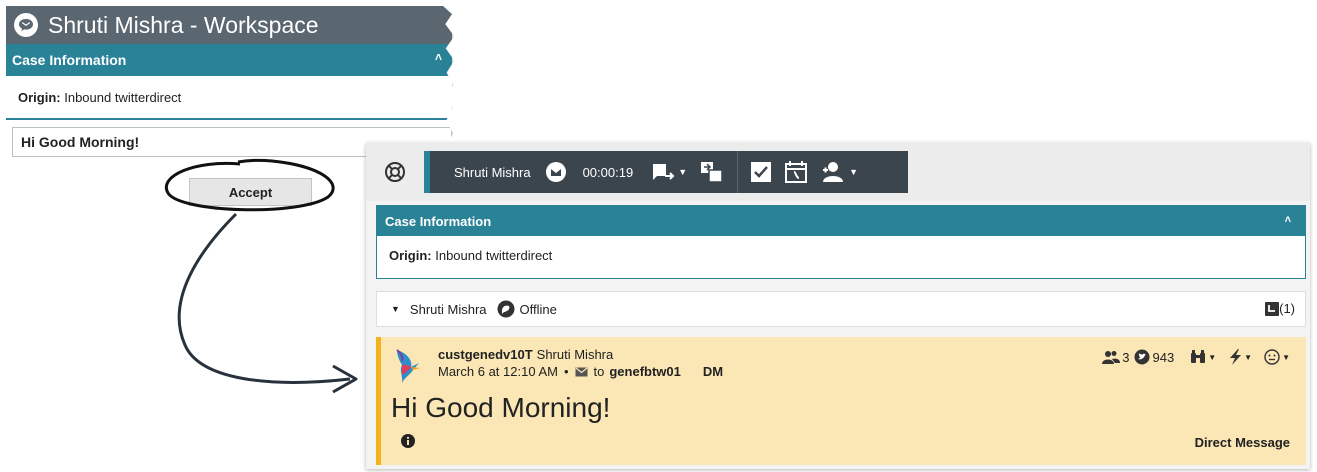  I want to click on tweet-actions: 3 943 ▼ ▼ ▼, so click(1196, 357).